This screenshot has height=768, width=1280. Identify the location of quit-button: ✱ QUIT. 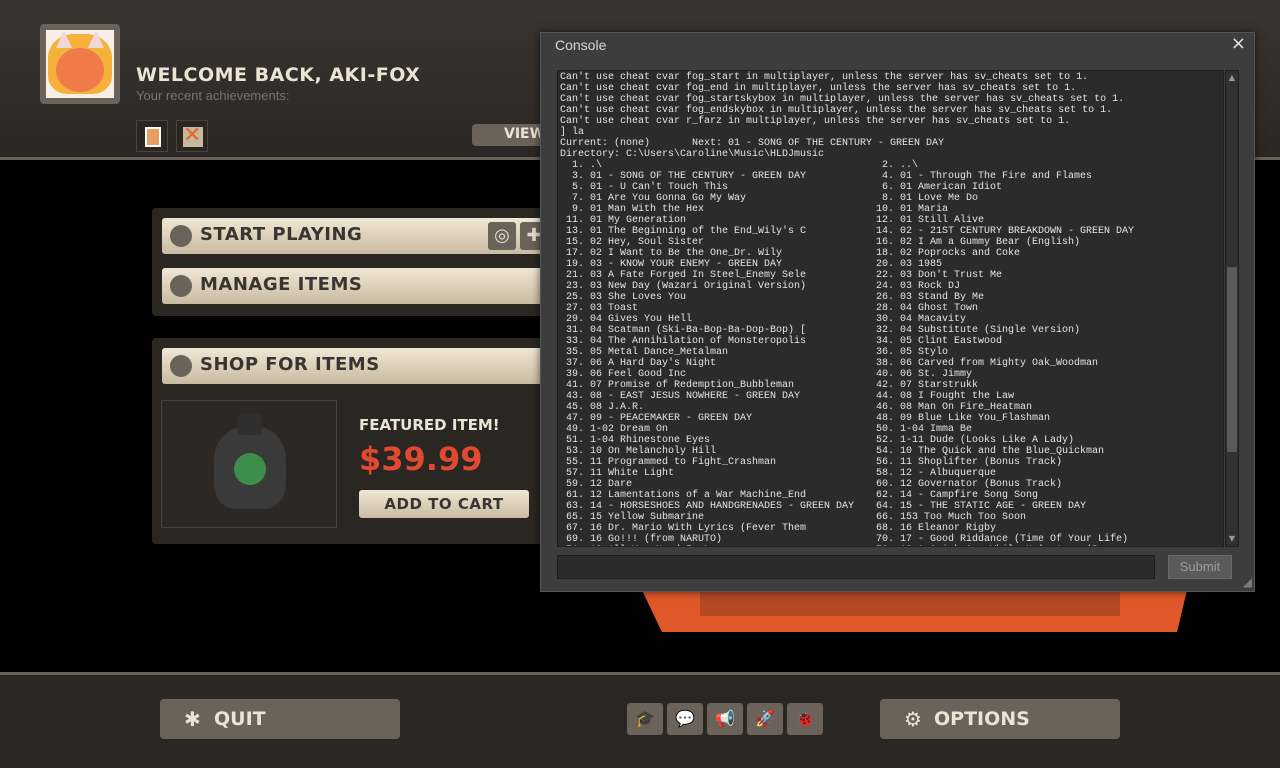
(280, 719).